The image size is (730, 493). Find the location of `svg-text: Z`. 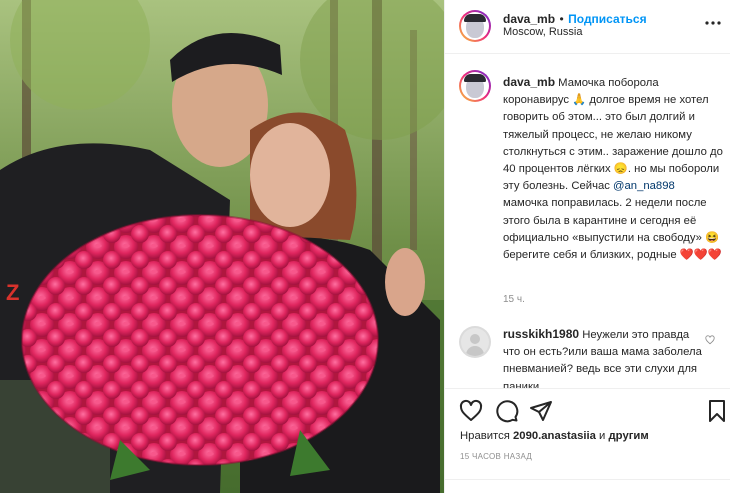

svg-text: Z is located at coordinates (12, 292).